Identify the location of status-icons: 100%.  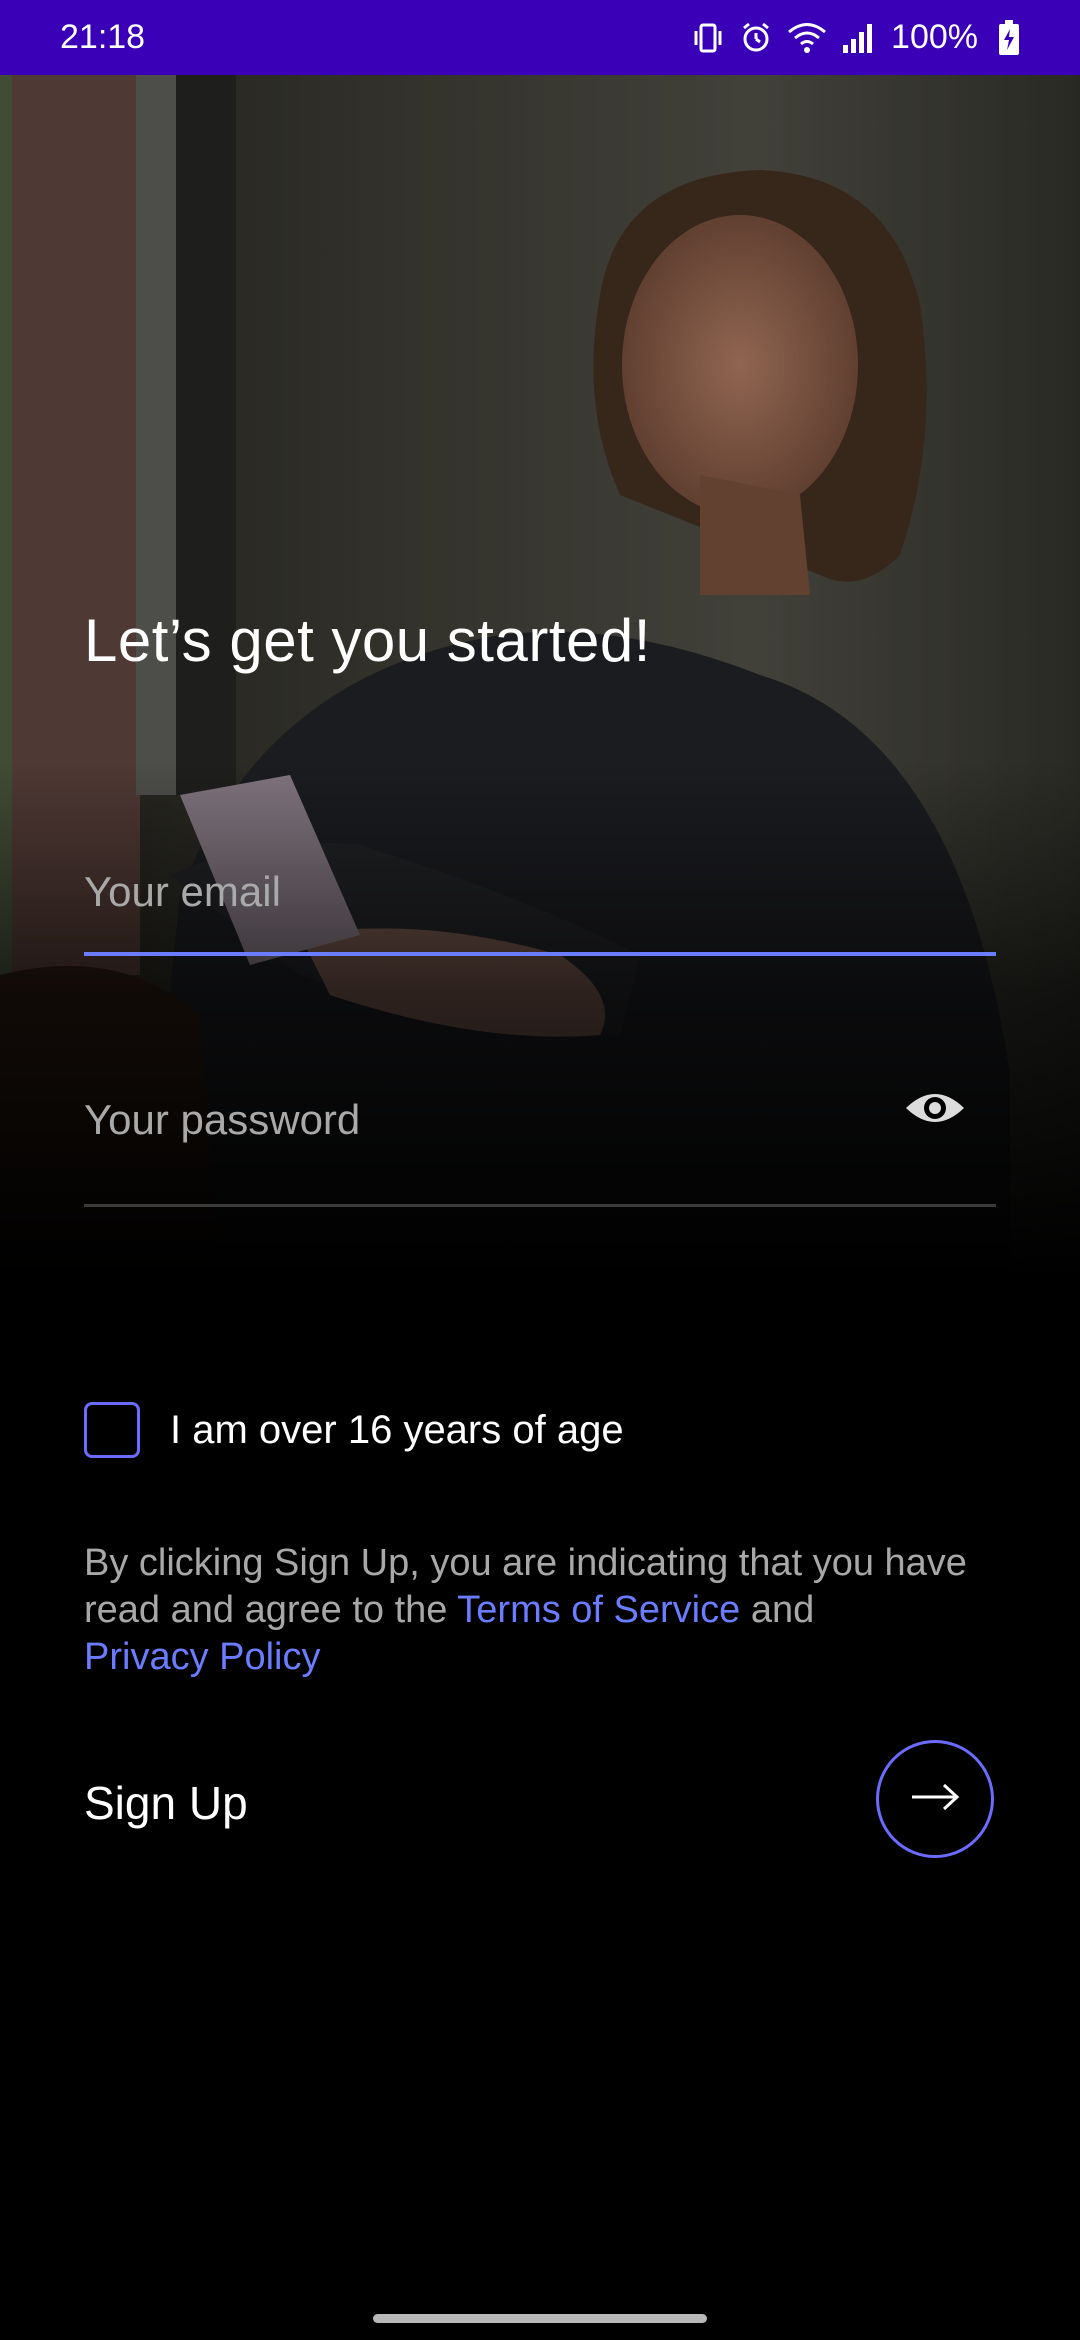
(855, 37).